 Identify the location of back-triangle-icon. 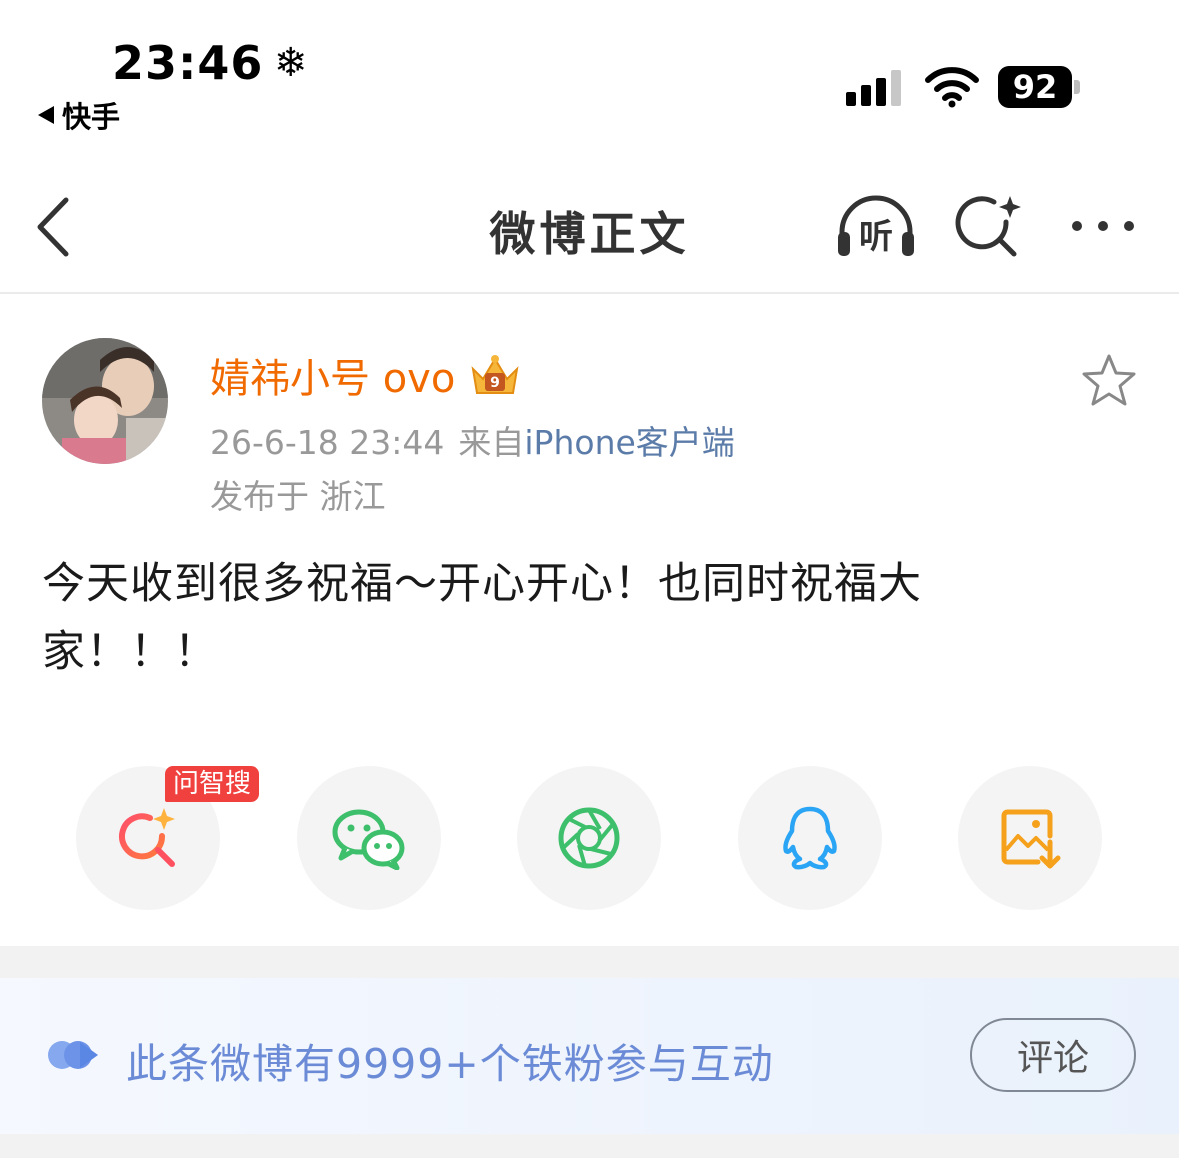
(46, 115).